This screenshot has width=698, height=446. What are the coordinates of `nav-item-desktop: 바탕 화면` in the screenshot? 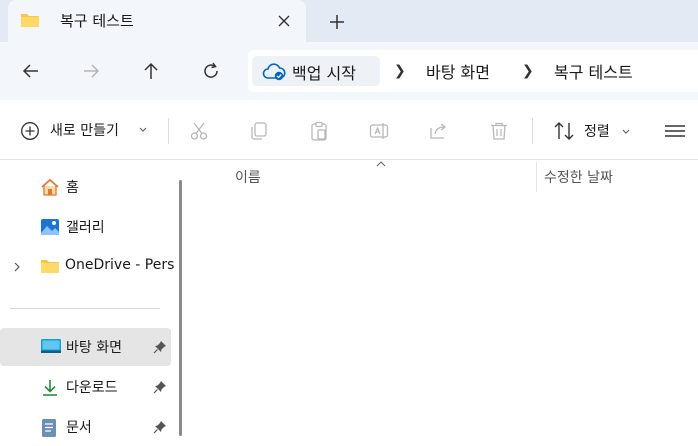 It's located at (85, 347).